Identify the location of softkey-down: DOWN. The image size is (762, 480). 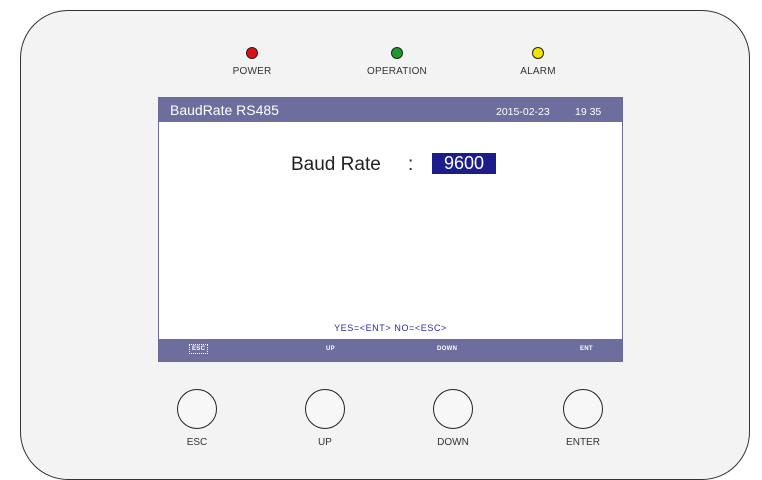
(447, 349).